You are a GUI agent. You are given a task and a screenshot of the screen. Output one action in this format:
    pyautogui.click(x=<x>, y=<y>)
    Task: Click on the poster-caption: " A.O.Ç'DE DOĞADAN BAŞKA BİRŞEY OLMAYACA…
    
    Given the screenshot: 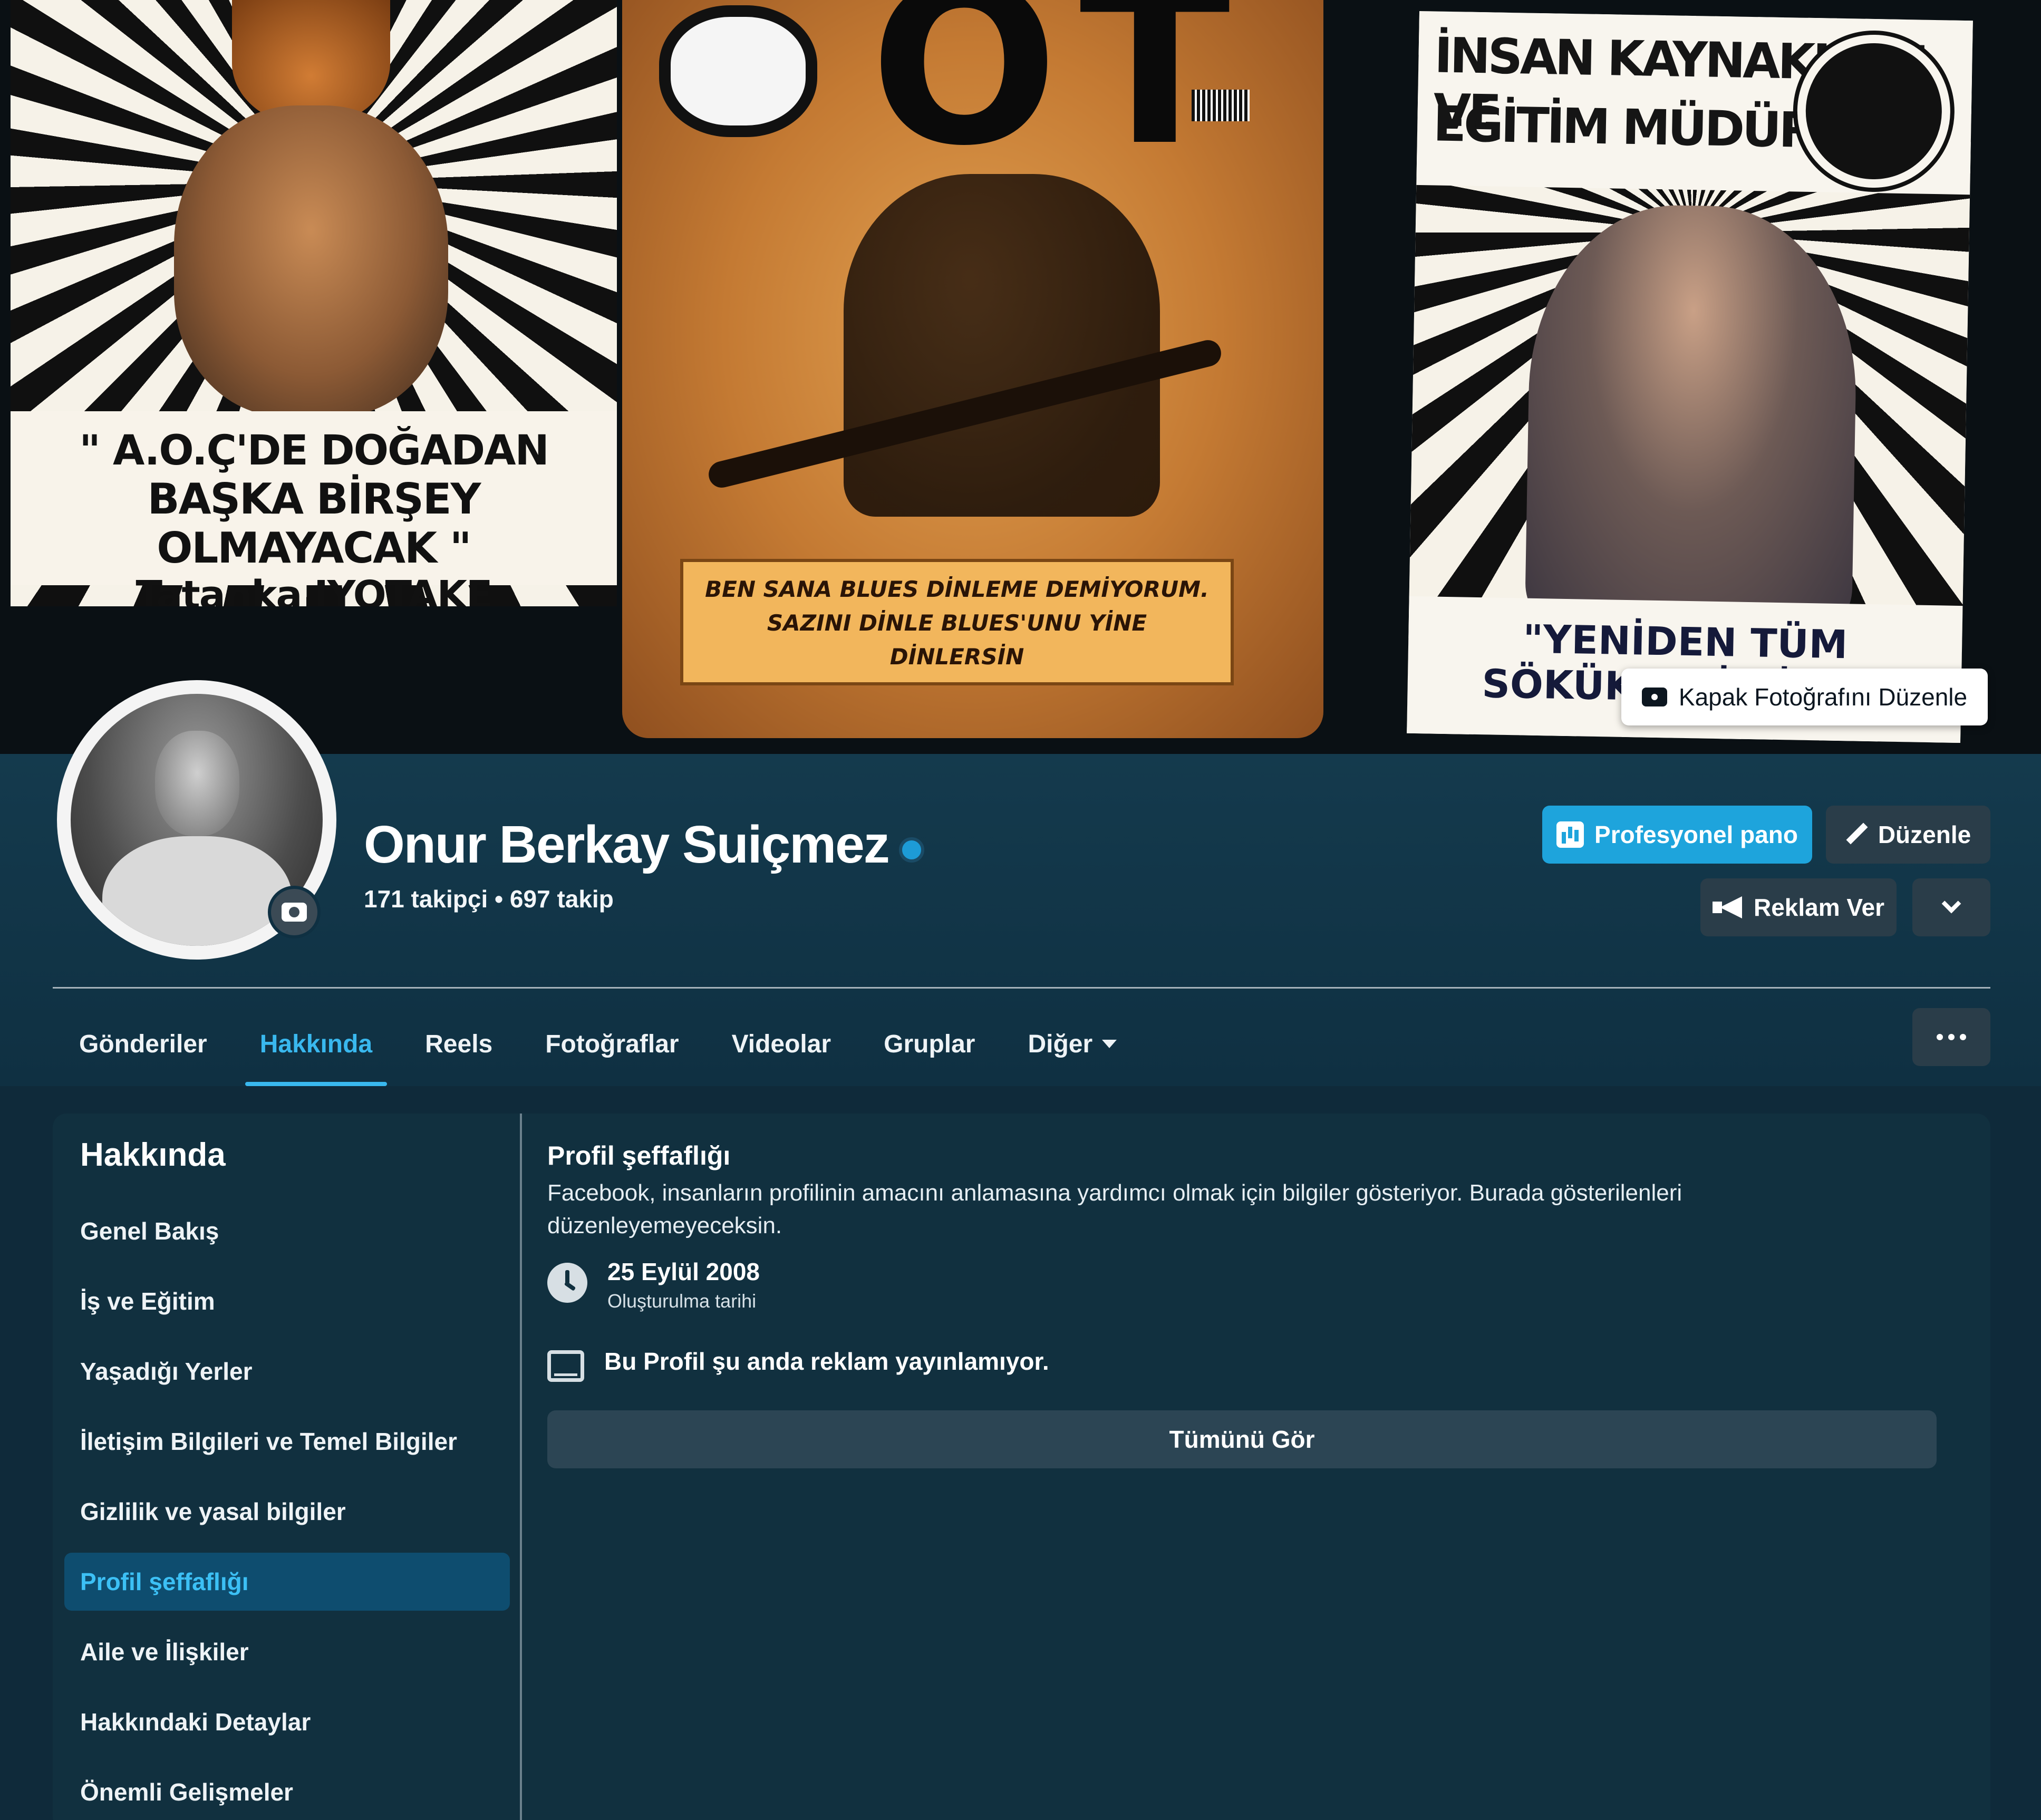 What is the action you would take?
    pyautogui.click(x=314, y=508)
    